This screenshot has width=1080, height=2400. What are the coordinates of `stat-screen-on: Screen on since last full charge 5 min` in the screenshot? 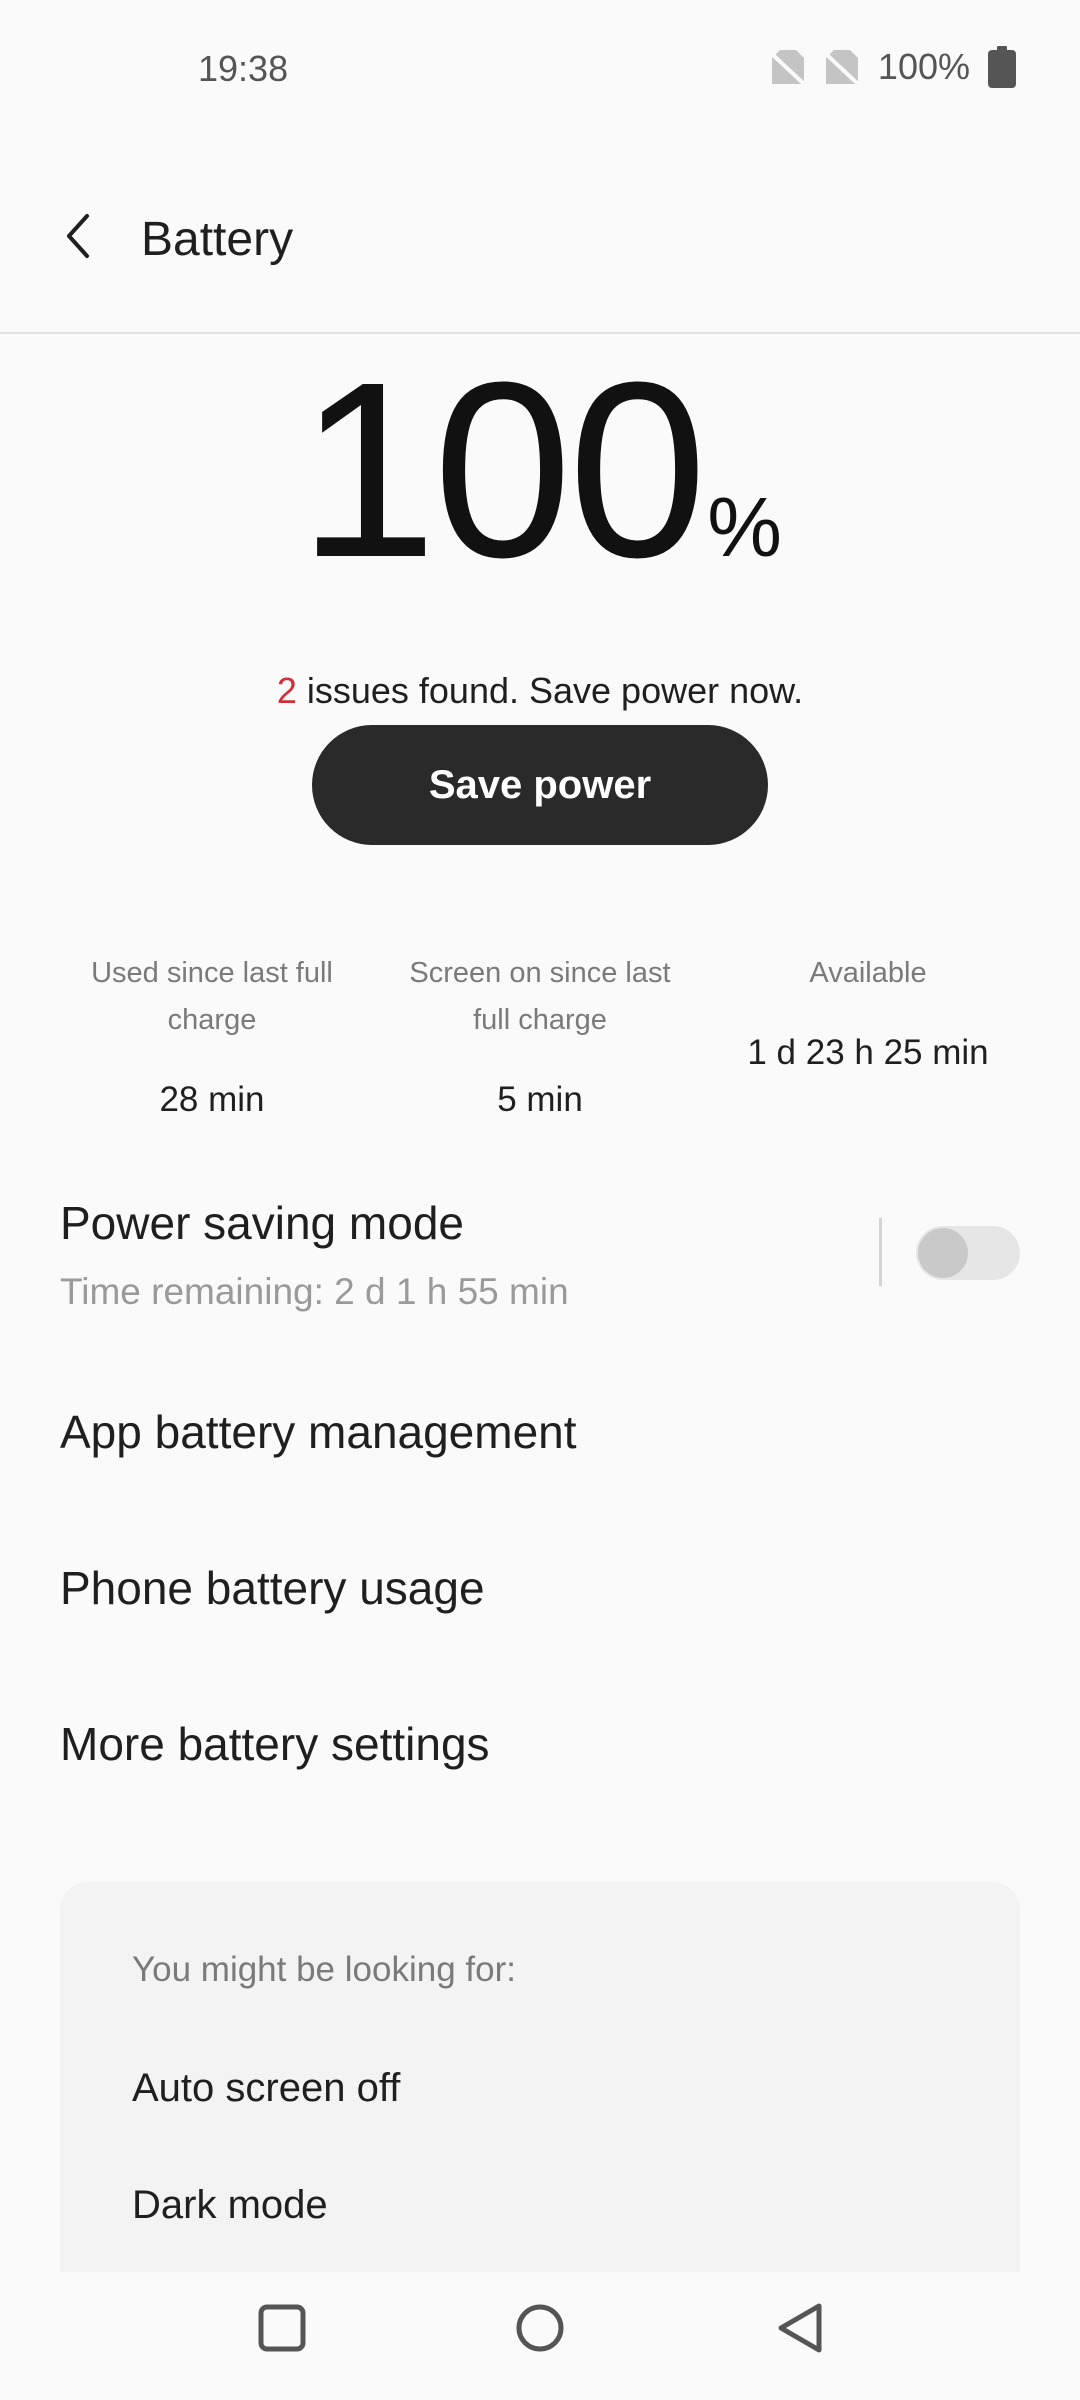 It's located at (540, 1035).